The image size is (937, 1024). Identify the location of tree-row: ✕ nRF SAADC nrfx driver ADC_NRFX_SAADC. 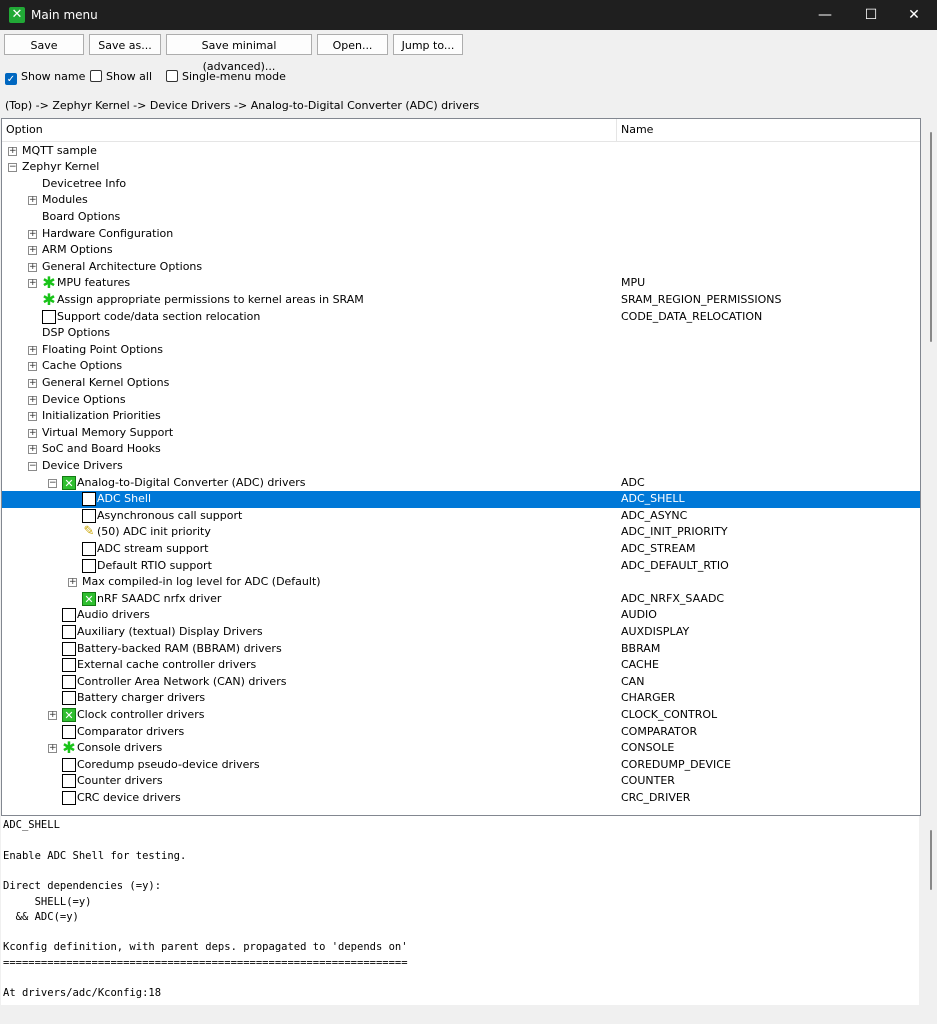
(461, 599).